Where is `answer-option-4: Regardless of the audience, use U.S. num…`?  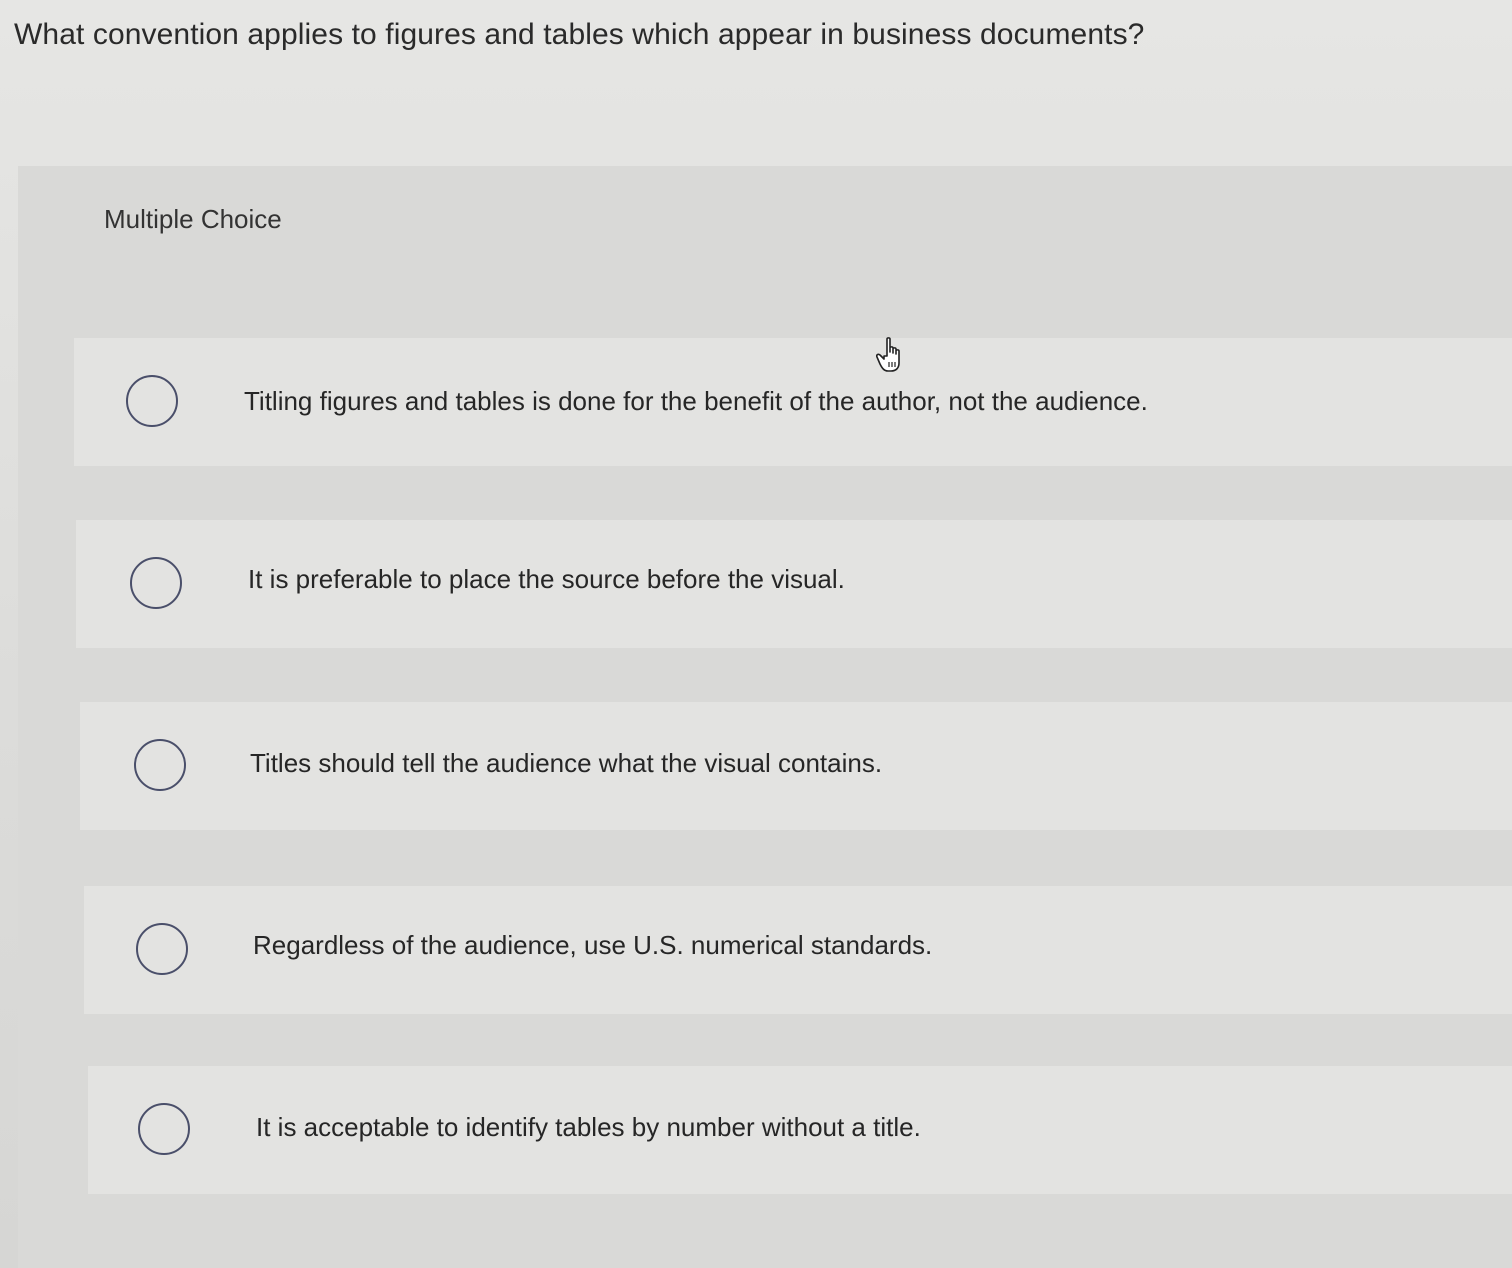
answer-option-4: Regardless of the audience, use U.S. num… is located at coordinates (798, 950).